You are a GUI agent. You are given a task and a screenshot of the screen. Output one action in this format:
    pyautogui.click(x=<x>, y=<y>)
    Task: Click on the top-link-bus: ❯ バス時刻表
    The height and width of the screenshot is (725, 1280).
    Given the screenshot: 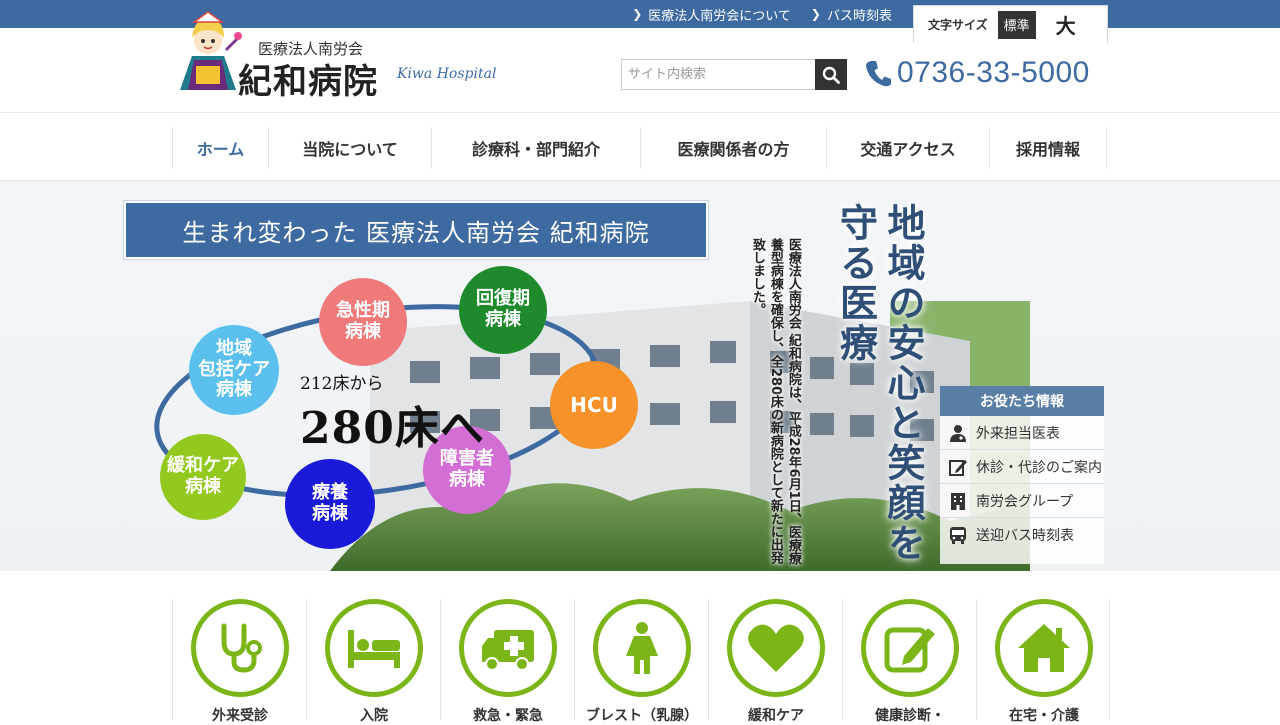 What is the action you would take?
    pyautogui.click(x=851, y=14)
    